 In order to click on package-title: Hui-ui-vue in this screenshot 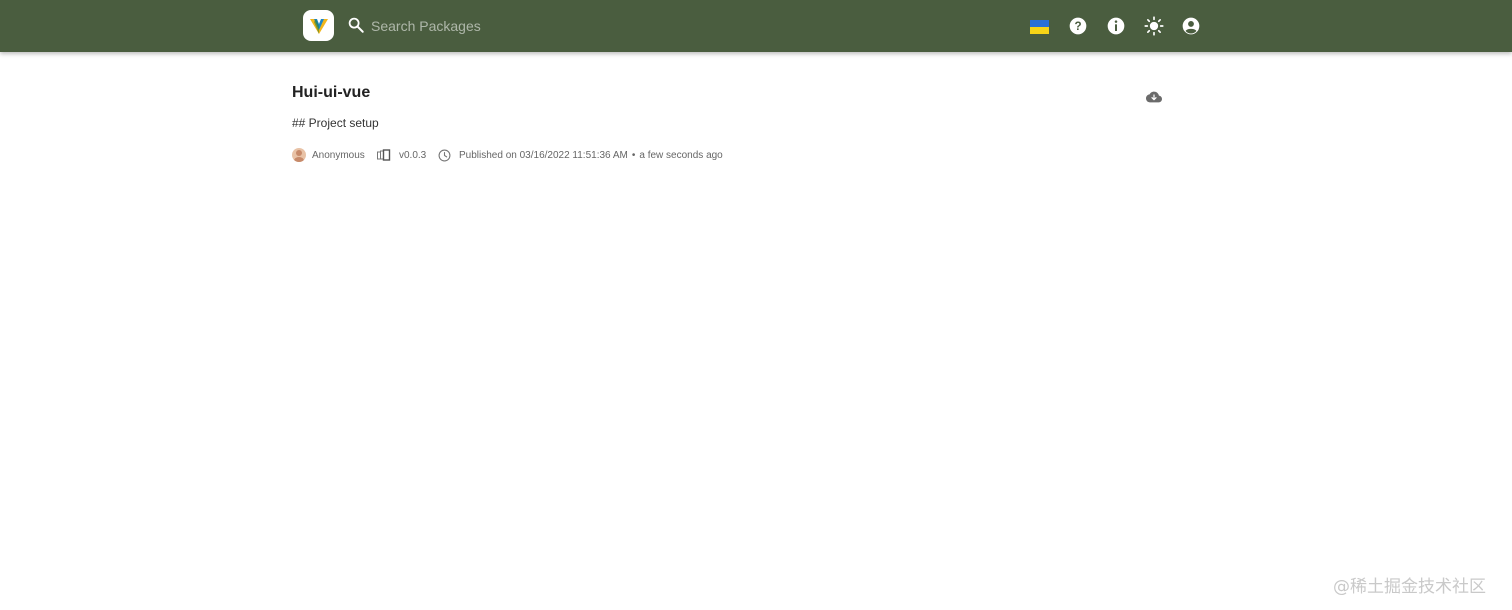, I will do `click(331, 93)`.